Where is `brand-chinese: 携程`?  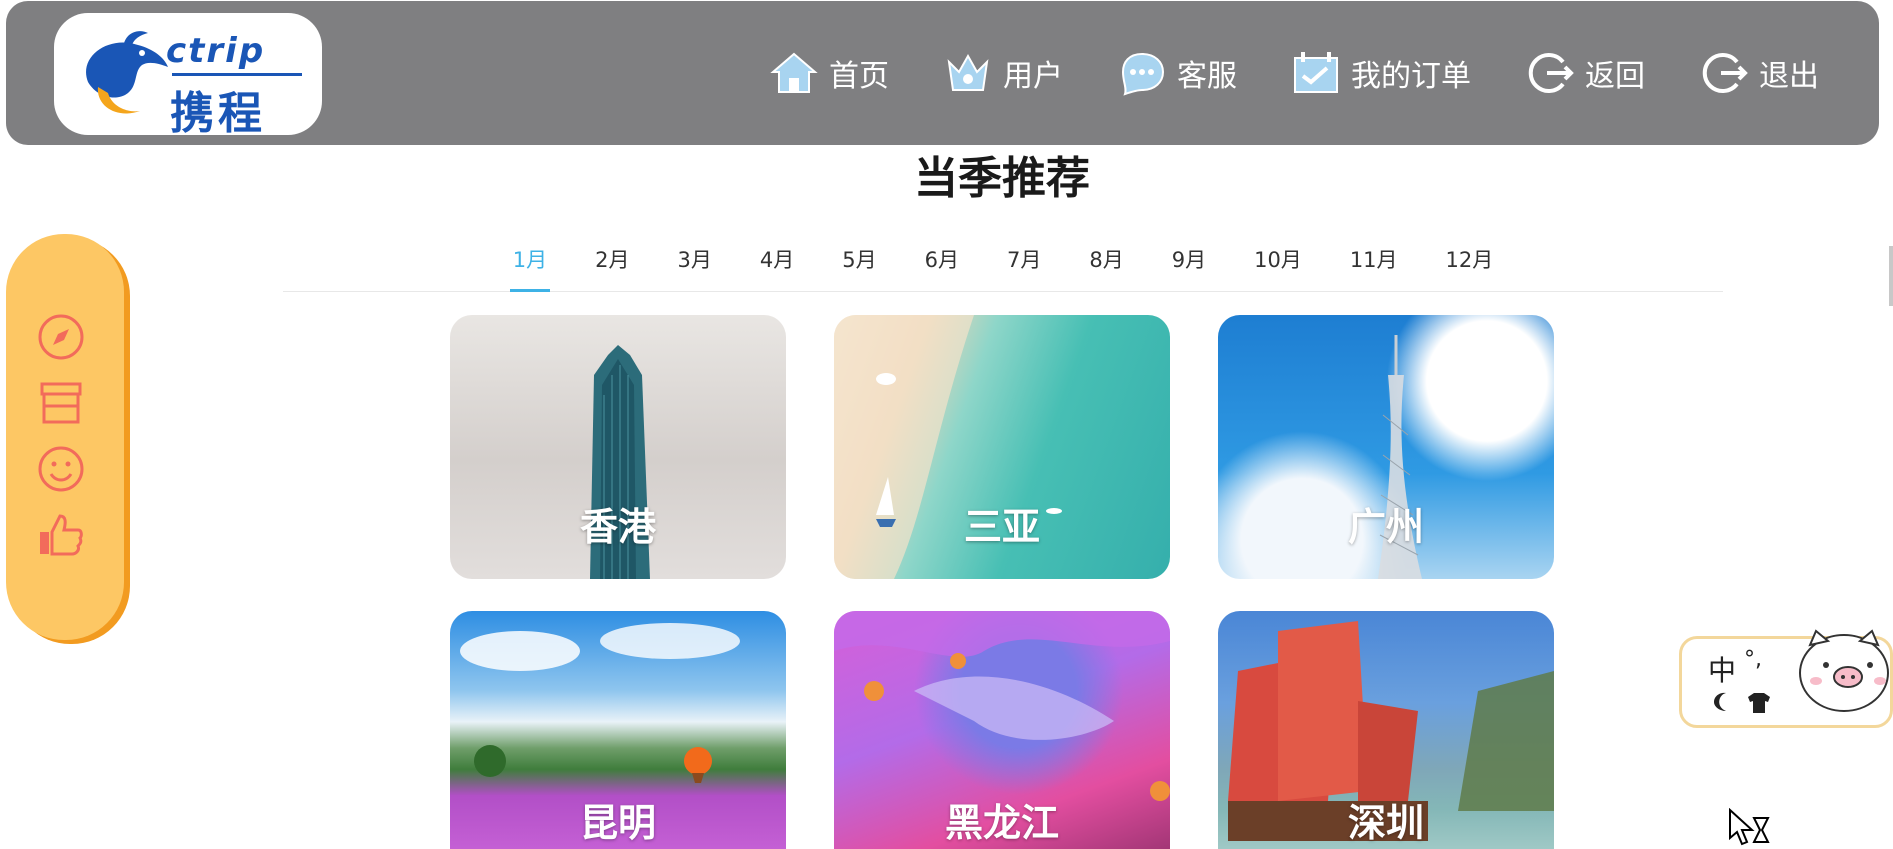
brand-chinese: 携程 is located at coordinates (218, 113).